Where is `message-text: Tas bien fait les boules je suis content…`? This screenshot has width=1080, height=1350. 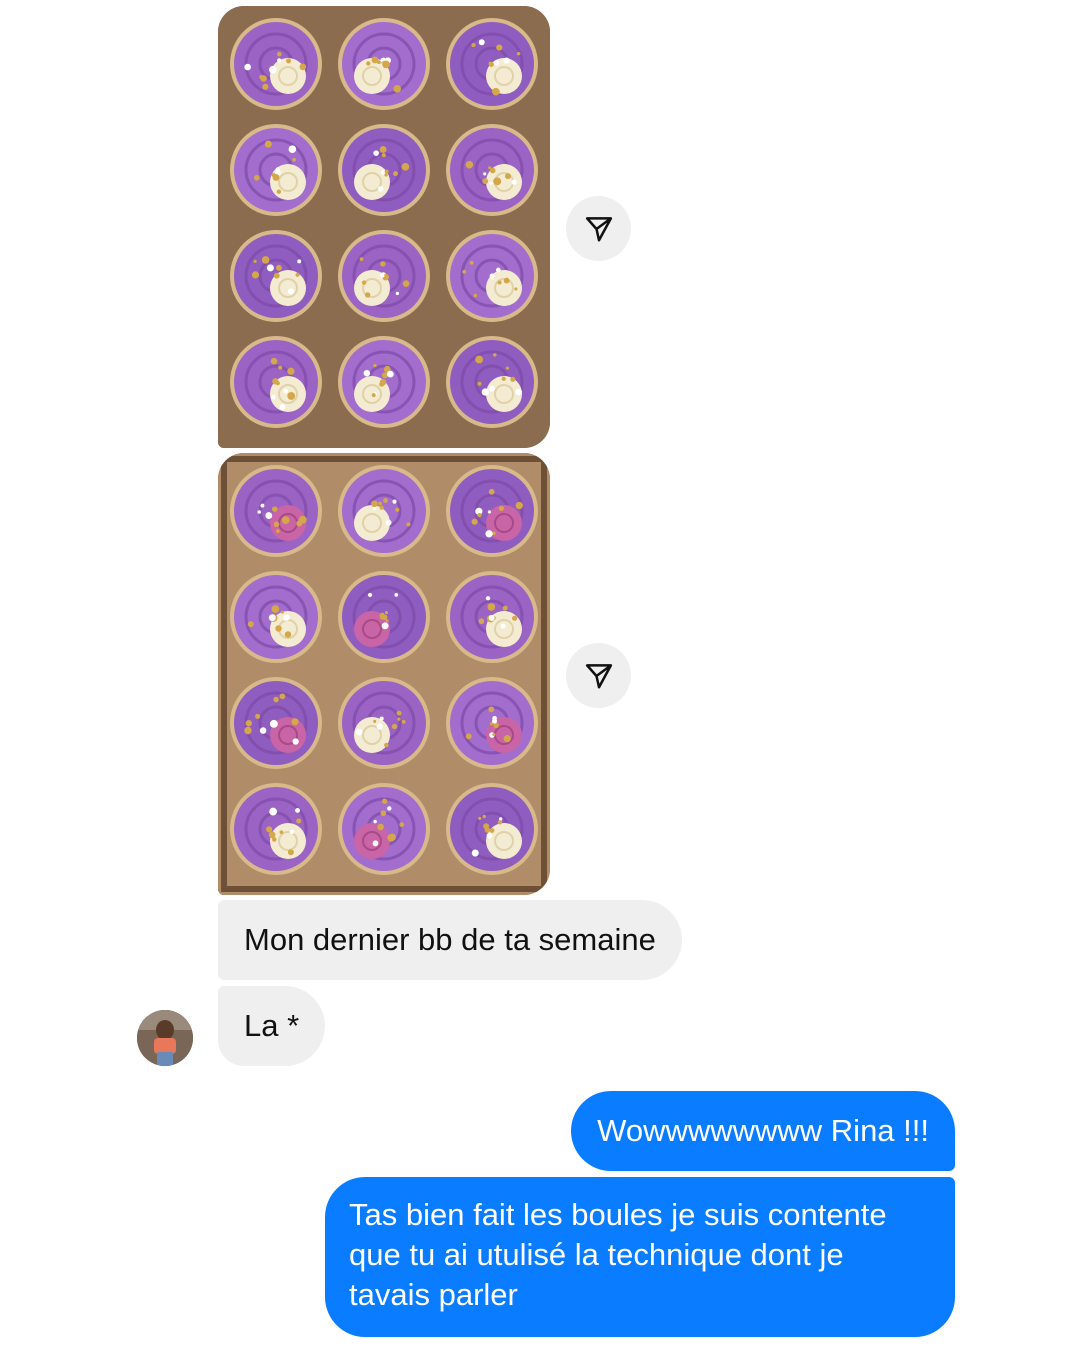 message-text: Tas bien fait les boules je suis content… is located at coordinates (618, 1254).